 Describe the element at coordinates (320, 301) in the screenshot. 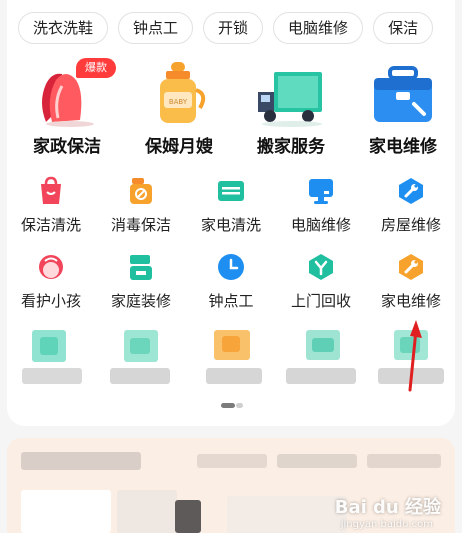

I see `service-label: 上门回收` at that location.